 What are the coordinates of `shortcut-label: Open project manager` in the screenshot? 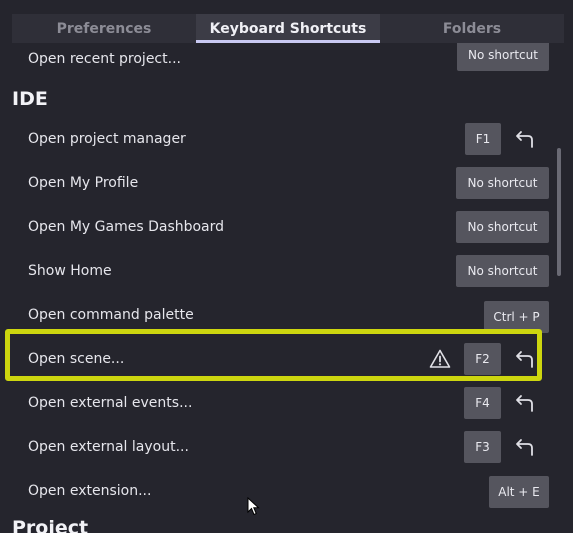 It's located at (107, 139).